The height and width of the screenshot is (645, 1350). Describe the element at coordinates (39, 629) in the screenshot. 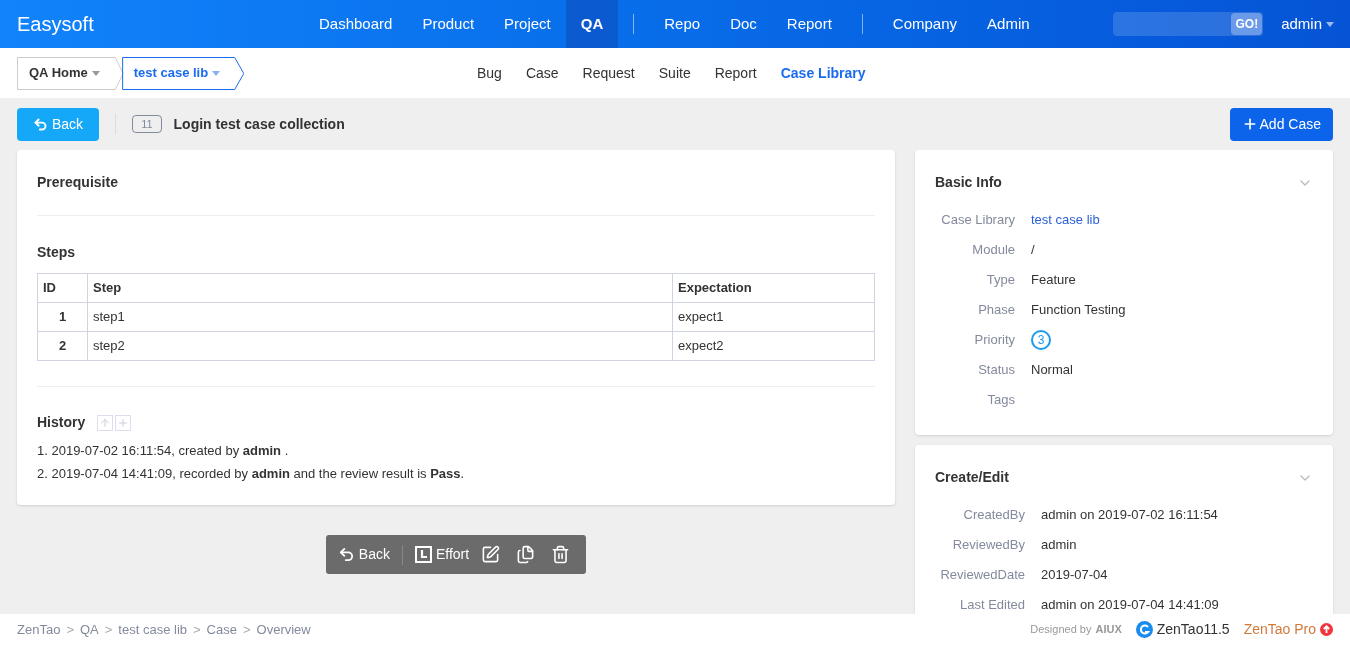

I see `footer-breadcrumb-link: ZenTao` at that location.